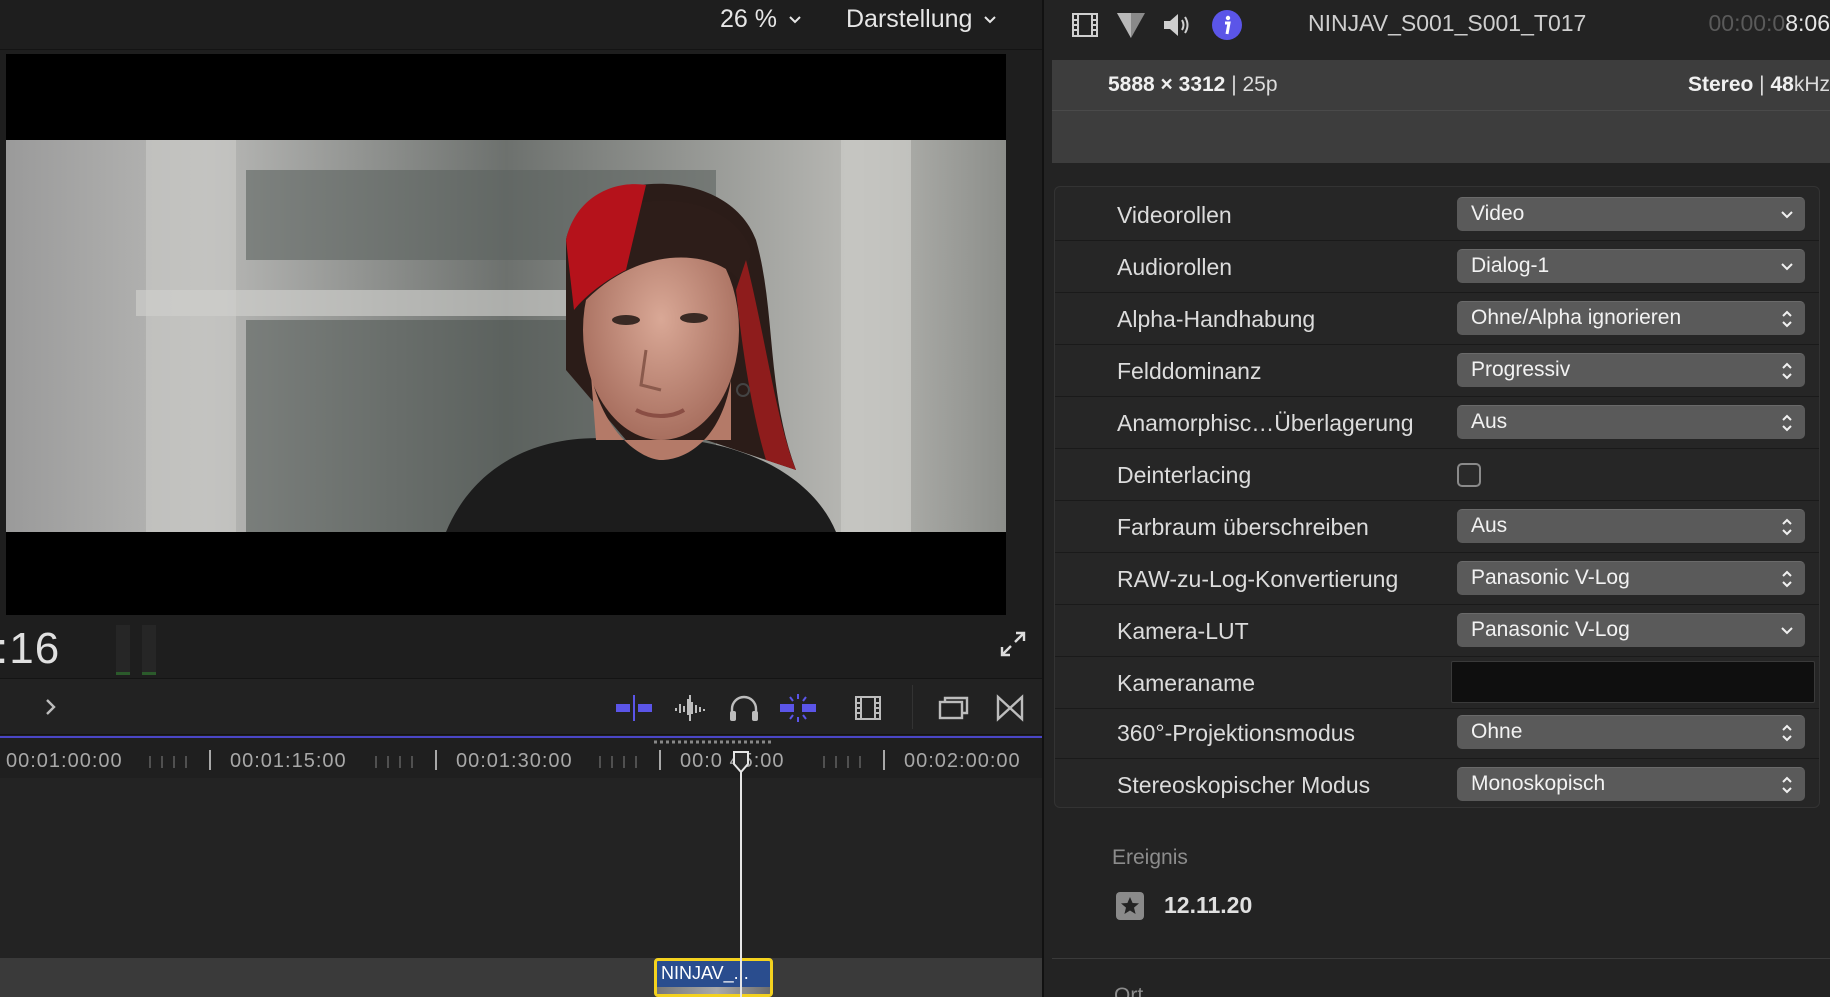 The width and height of the screenshot is (1830, 997). What do you see at coordinates (954, 708) in the screenshot?
I see `effects-browser-icon` at bounding box center [954, 708].